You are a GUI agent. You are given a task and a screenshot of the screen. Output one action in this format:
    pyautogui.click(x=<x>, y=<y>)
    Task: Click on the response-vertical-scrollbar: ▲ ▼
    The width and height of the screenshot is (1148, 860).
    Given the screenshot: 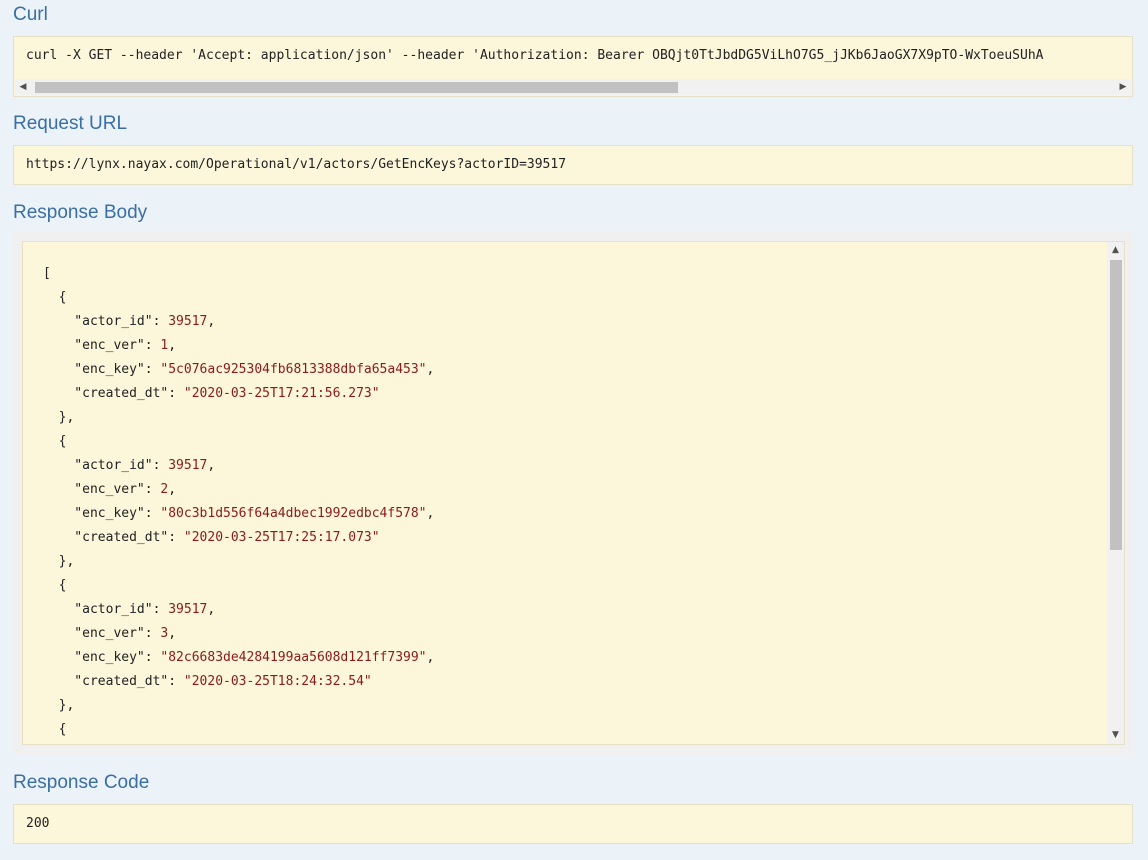 What is the action you would take?
    pyautogui.click(x=1115, y=493)
    